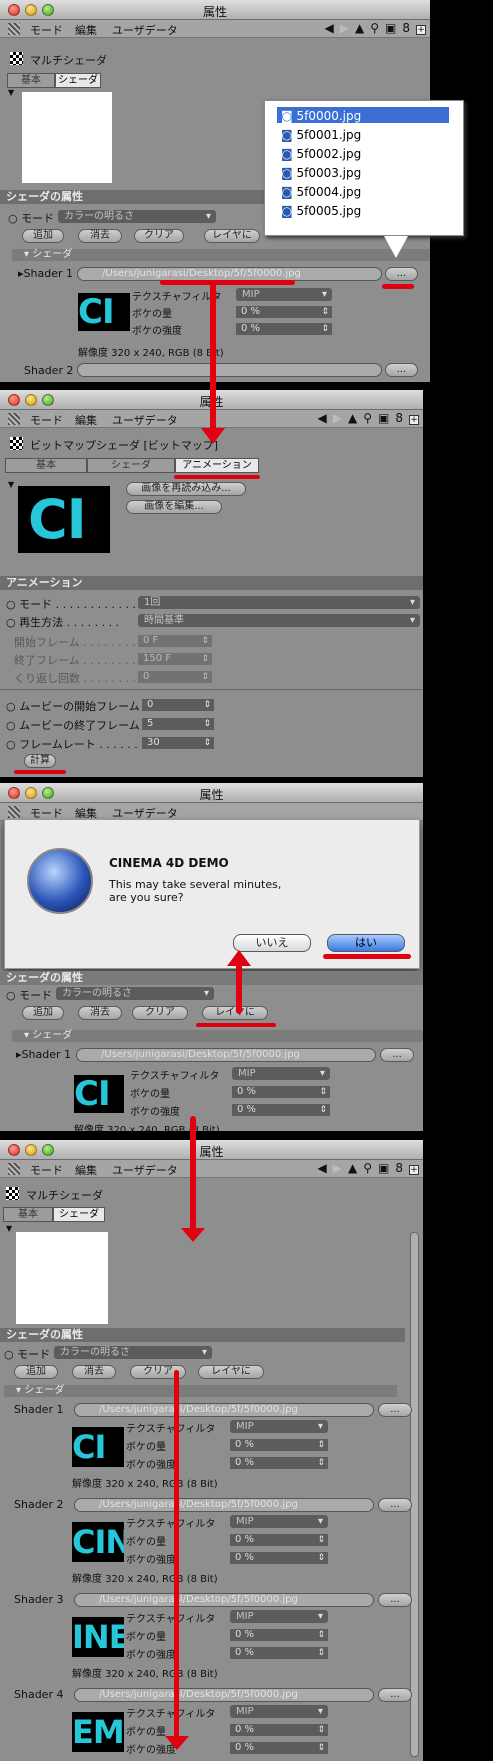  I want to click on calculate-button: 計算, so click(40, 761).